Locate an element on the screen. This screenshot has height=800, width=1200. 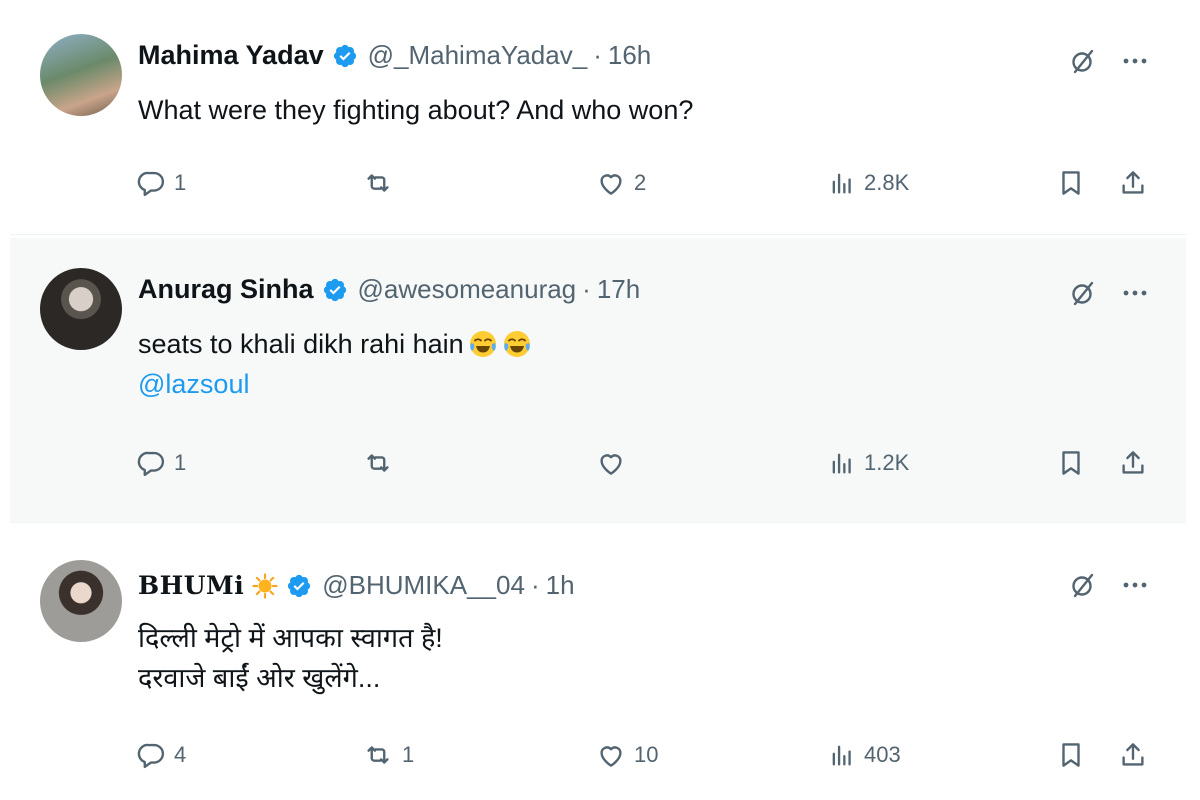
display-name: BHUMi is located at coordinates (191, 585).